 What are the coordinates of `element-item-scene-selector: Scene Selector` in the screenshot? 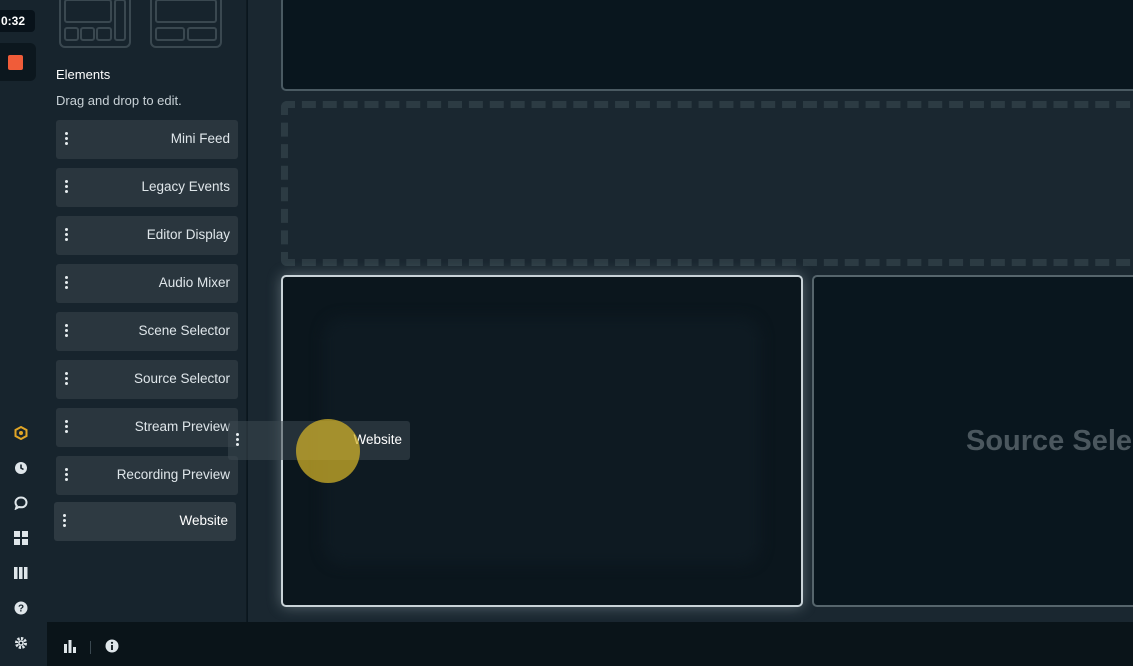 It's located at (147, 331).